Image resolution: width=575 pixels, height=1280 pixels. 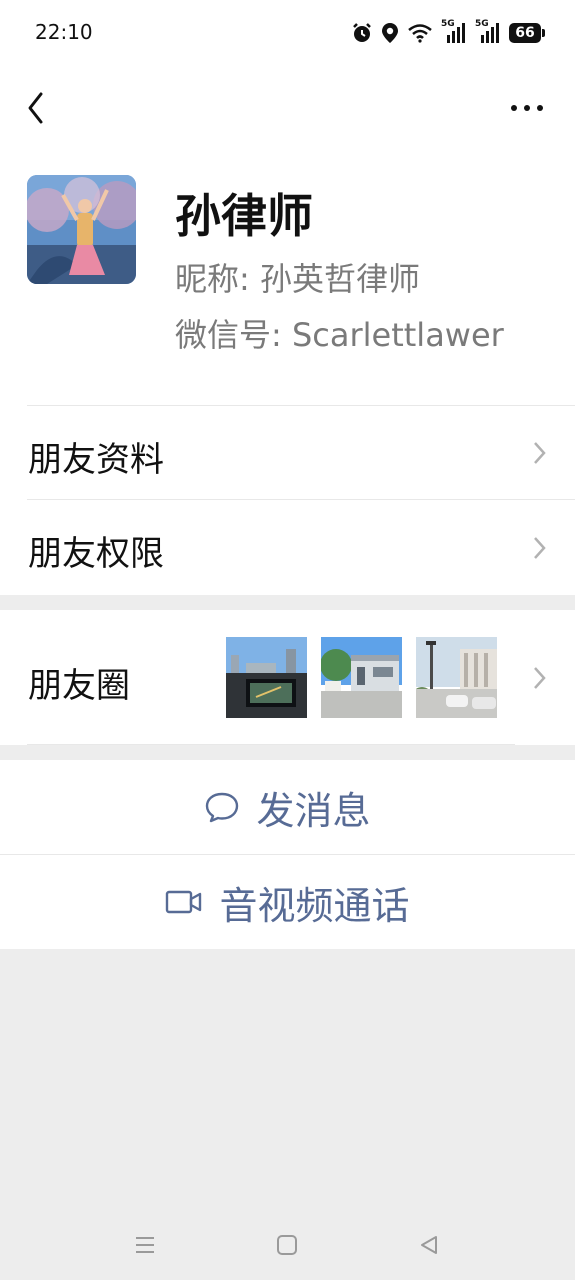 I want to click on alarm-icon, so click(x=362, y=32).